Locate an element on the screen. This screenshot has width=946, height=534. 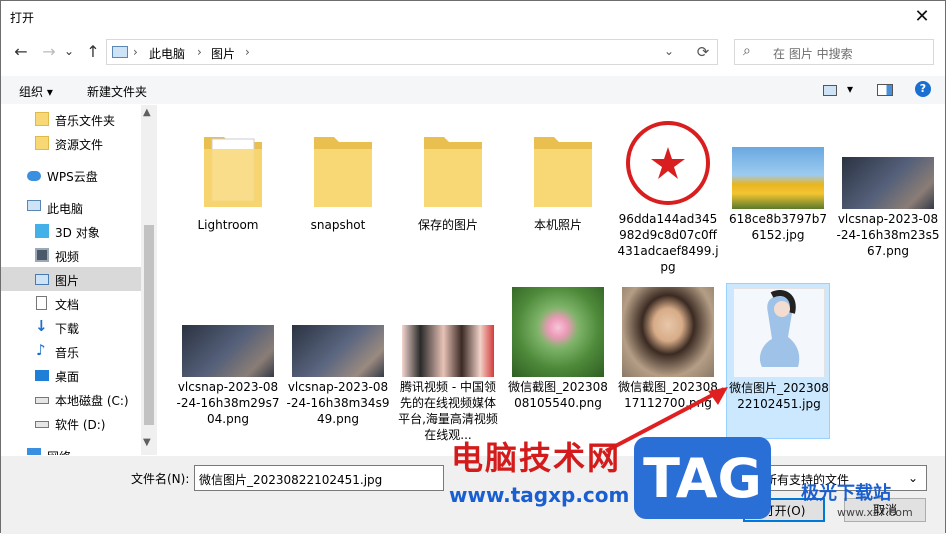
sidebar-item-music-folder: 音乐文件夹 is located at coordinates (89, 119).